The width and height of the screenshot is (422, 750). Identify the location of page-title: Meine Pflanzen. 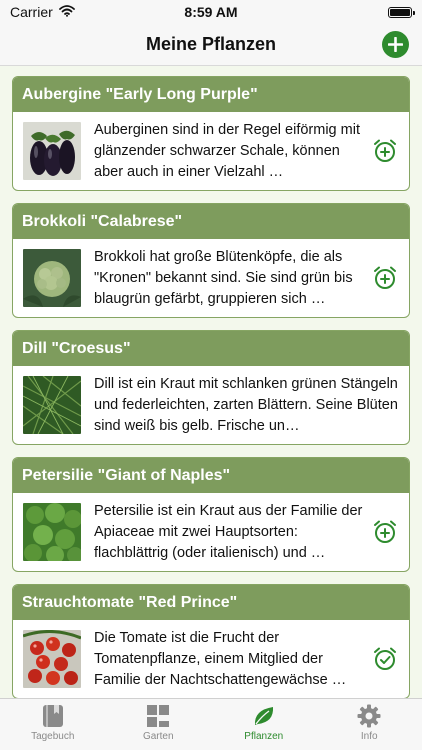
(211, 44).